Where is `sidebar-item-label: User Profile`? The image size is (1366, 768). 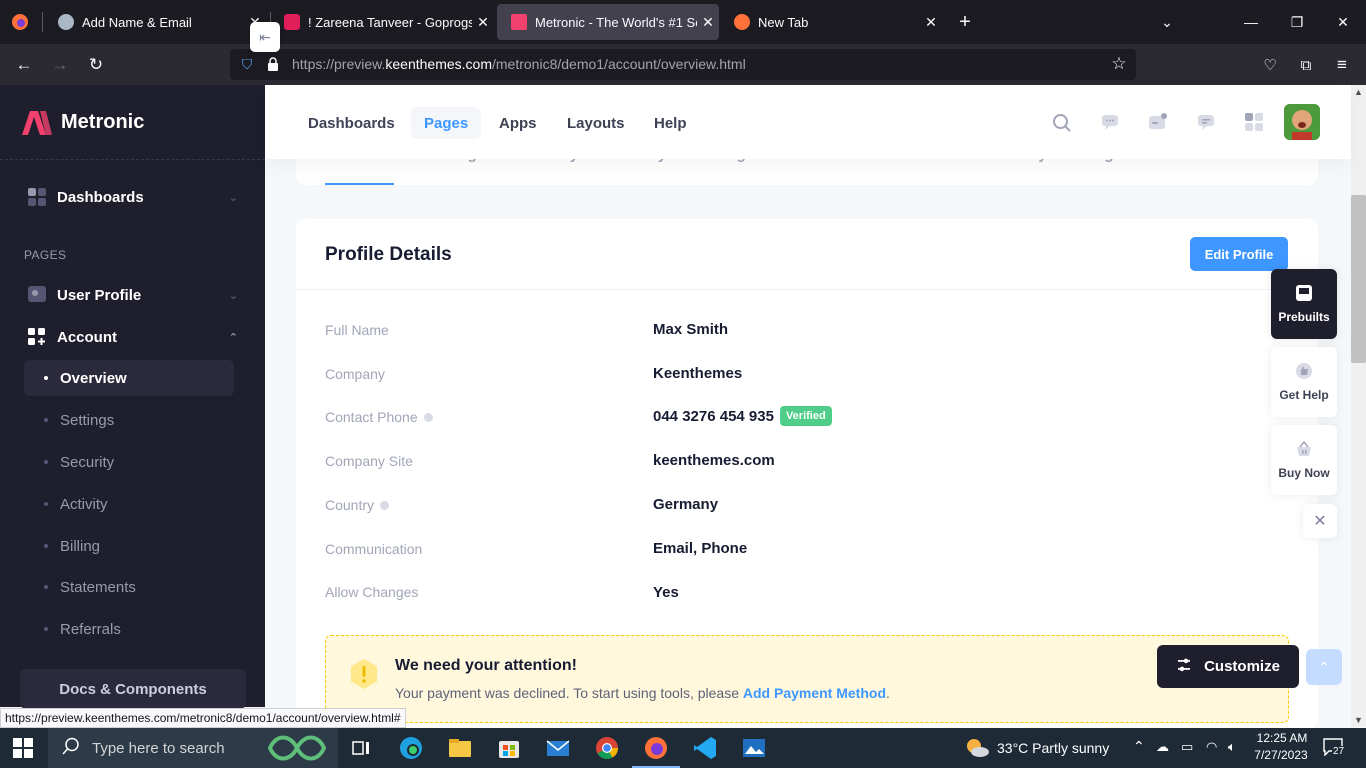 sidebar-item-label: User Profile is located at coordinates (99, 295).